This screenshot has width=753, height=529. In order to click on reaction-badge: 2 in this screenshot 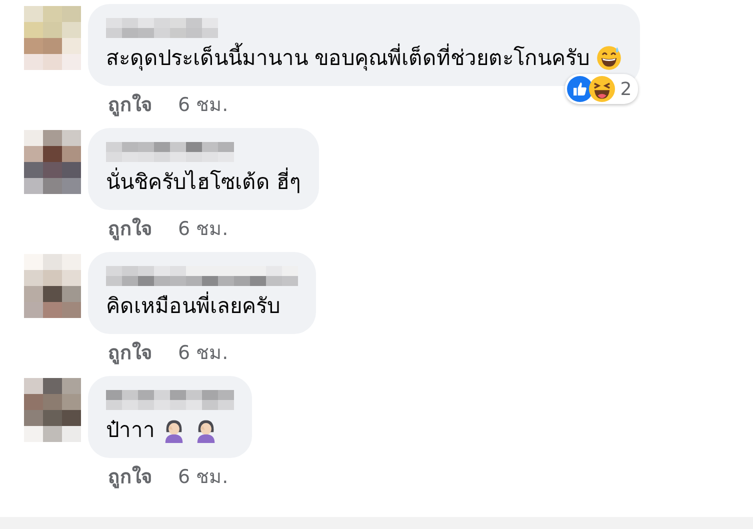, I will do `click(601, 89)`.